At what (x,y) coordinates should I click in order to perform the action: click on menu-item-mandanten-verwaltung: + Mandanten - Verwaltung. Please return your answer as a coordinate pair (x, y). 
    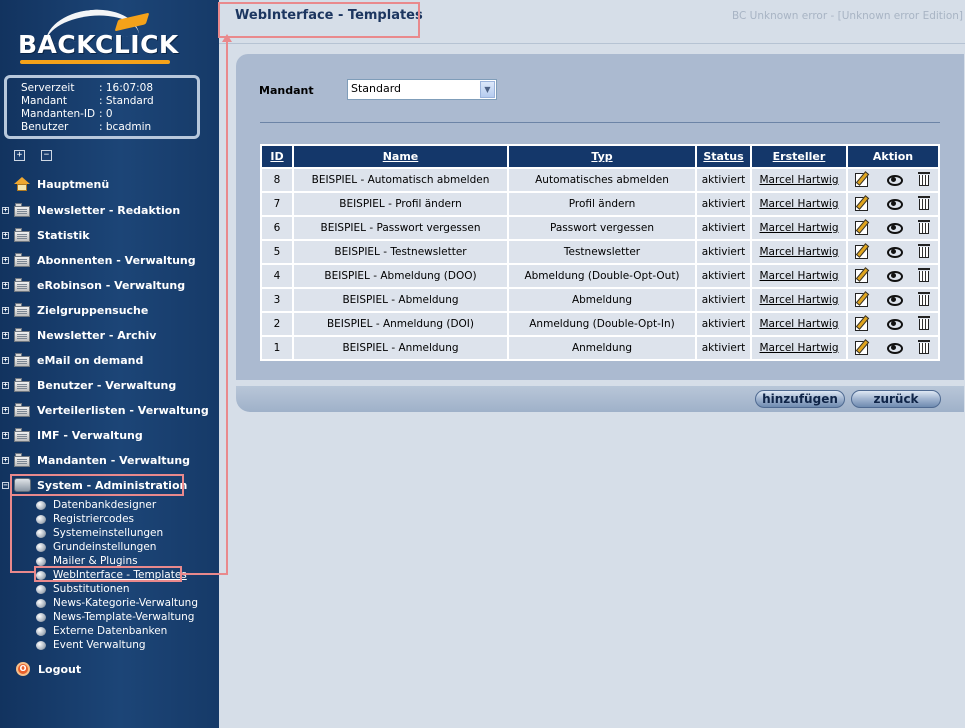
    Looking at the image, I should click on (95, 460).